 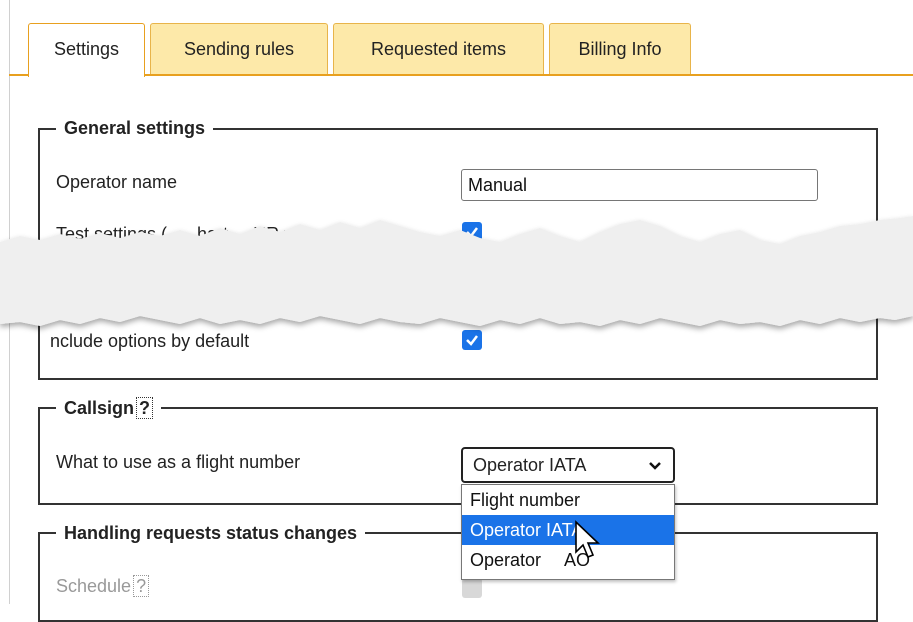 I want to click on flight-number-dropdown: Flight number Operator IATA Operator AO, so click(x=568, y=532).